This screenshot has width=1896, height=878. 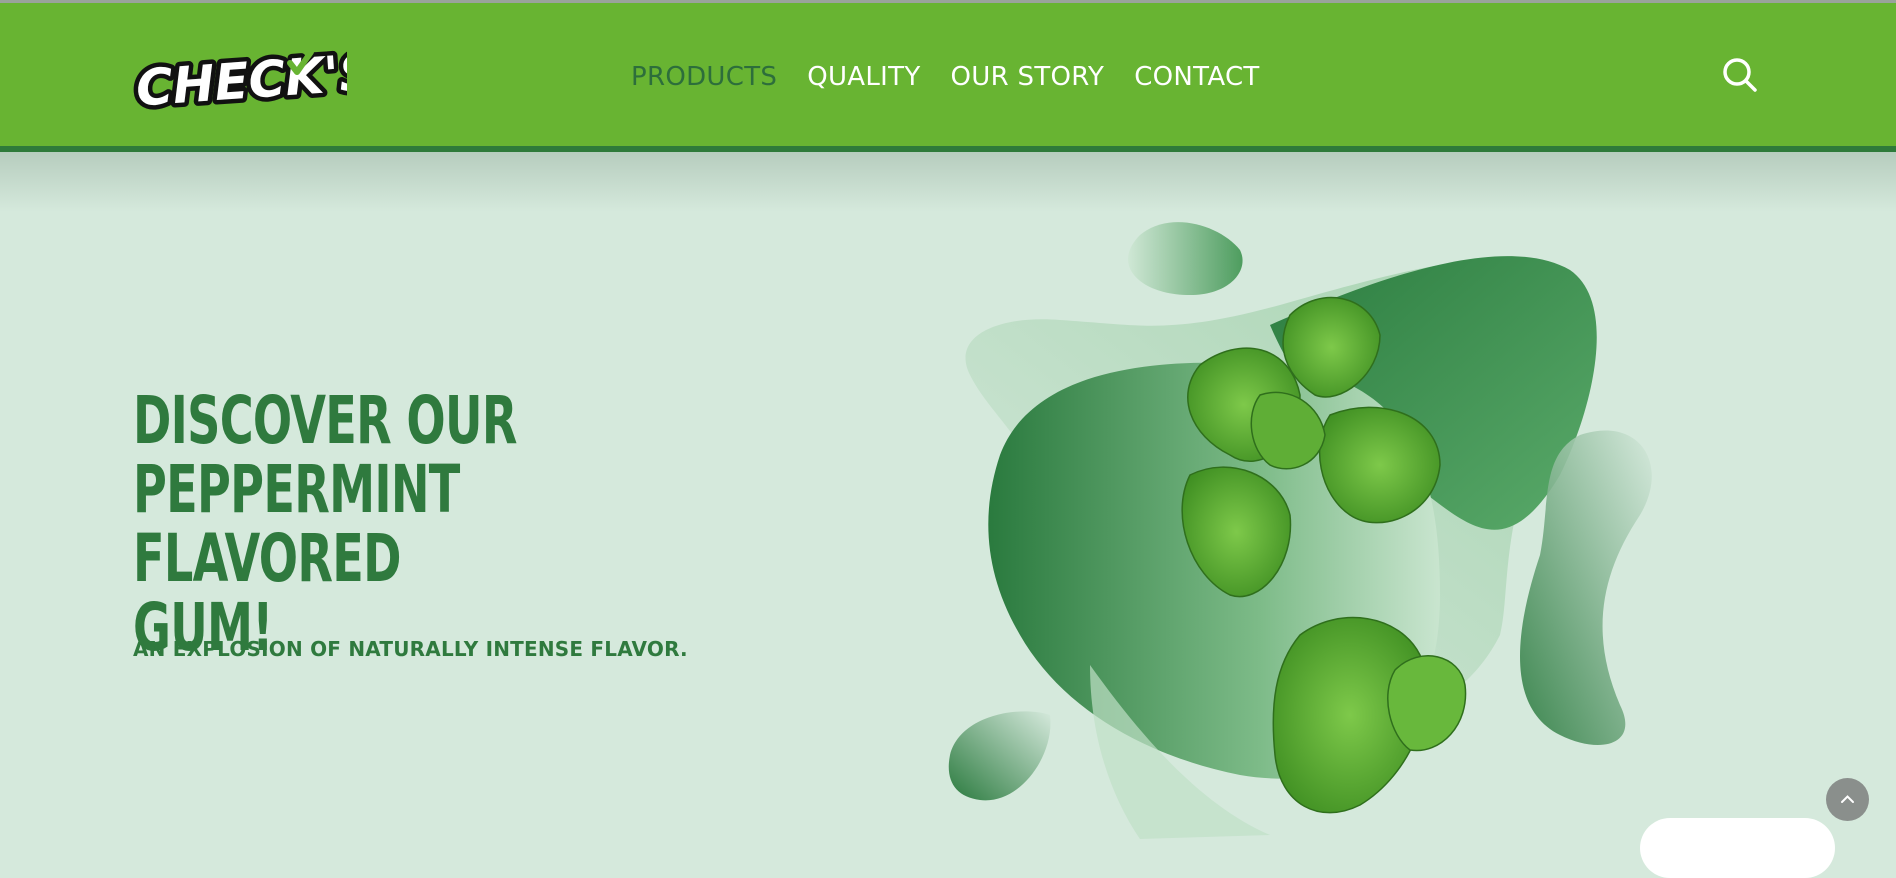 I want to click on chevron-up-icon, so click(x=1847, y=799).